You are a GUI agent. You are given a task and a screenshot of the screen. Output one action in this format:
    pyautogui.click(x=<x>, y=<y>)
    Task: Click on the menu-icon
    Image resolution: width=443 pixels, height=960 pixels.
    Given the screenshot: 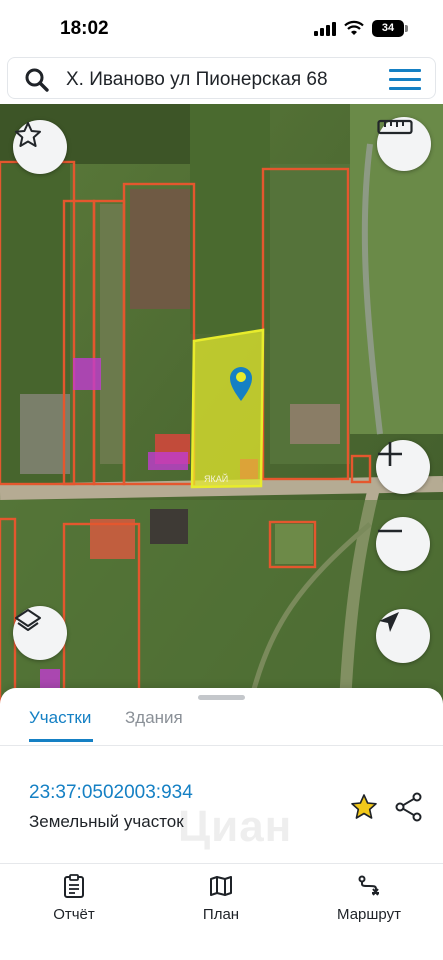 What is the action you would take?
    pyautogui.click(x=405, y=80)
    